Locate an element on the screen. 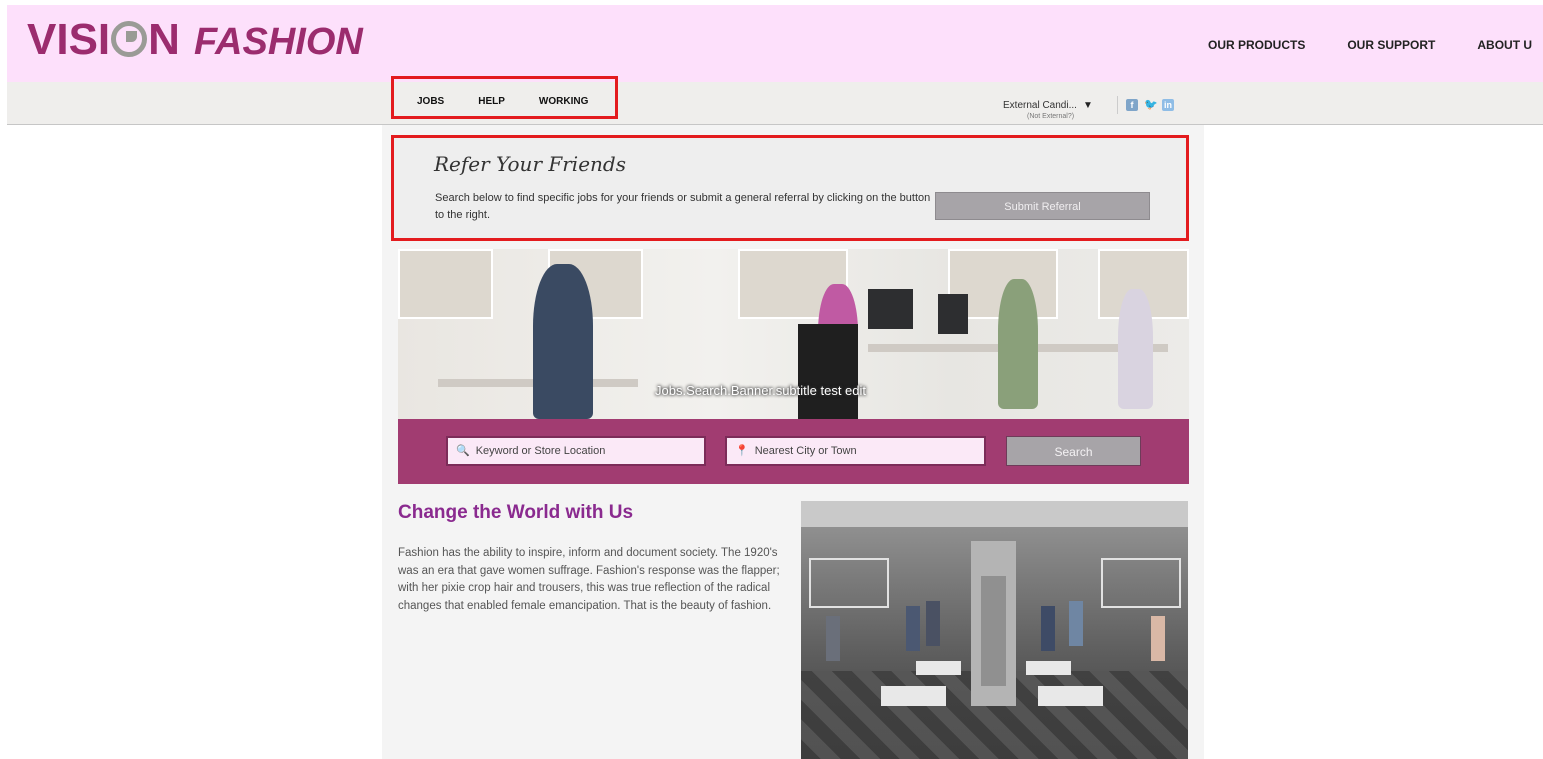 The height and width of the screenshot is (759, 1543). subnav-help: HELP is located at coordinates (491, 101).